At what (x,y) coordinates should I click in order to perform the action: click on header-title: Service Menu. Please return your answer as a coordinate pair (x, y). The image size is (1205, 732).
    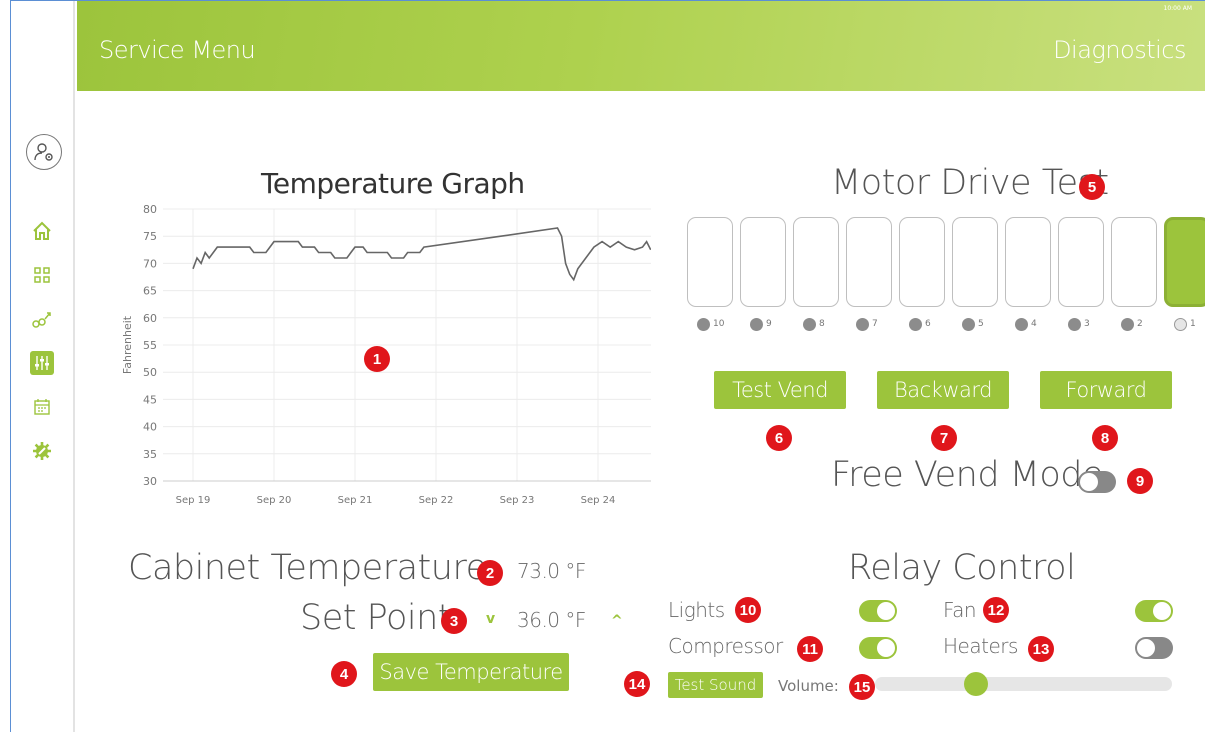
    Looking at the image, I should click on (177, 50).